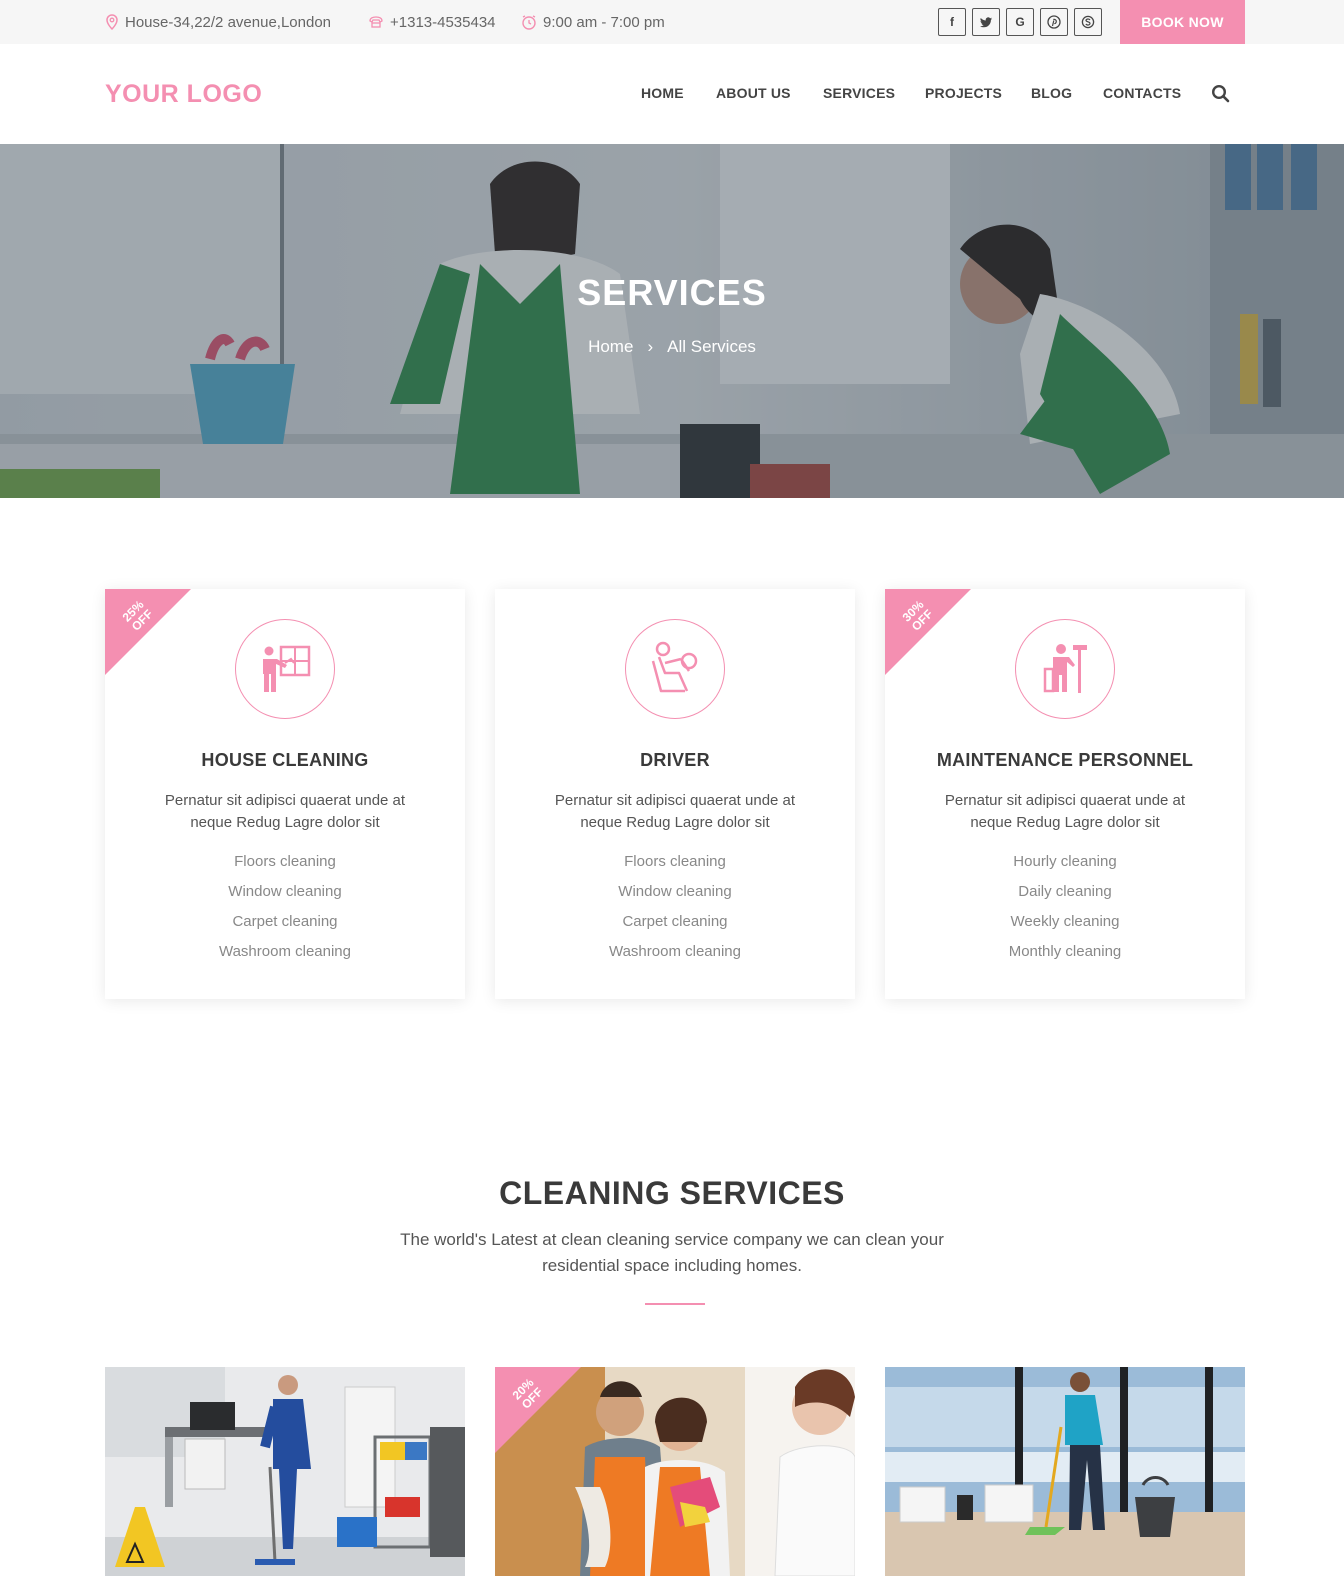  What do you see at coordinates (1020, 22) in the screenshot?
I see `google-icon: G` at bounding box center [1020, 22].